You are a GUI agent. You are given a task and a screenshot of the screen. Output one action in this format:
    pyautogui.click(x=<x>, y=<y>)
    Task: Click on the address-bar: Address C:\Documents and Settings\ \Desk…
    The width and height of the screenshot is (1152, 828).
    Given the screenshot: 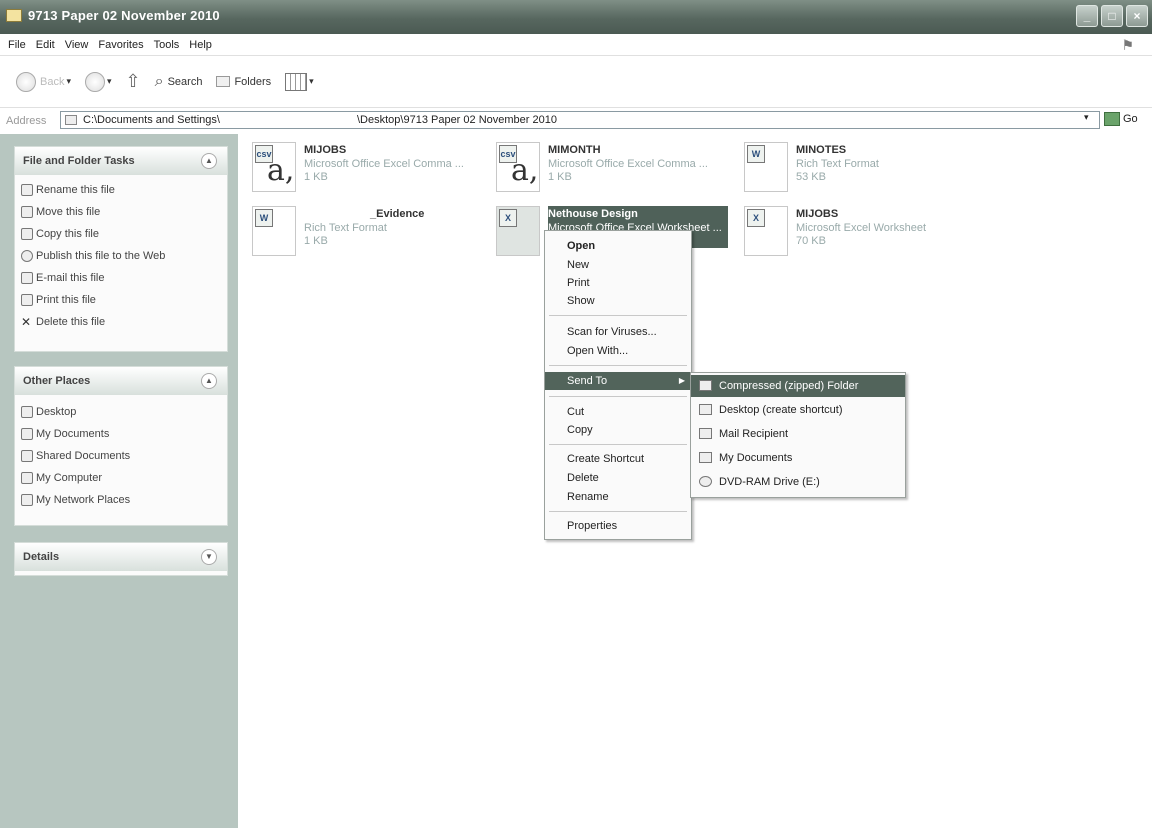 What is the action you would take?
    pyautogui.click(x=576, y=121)
    